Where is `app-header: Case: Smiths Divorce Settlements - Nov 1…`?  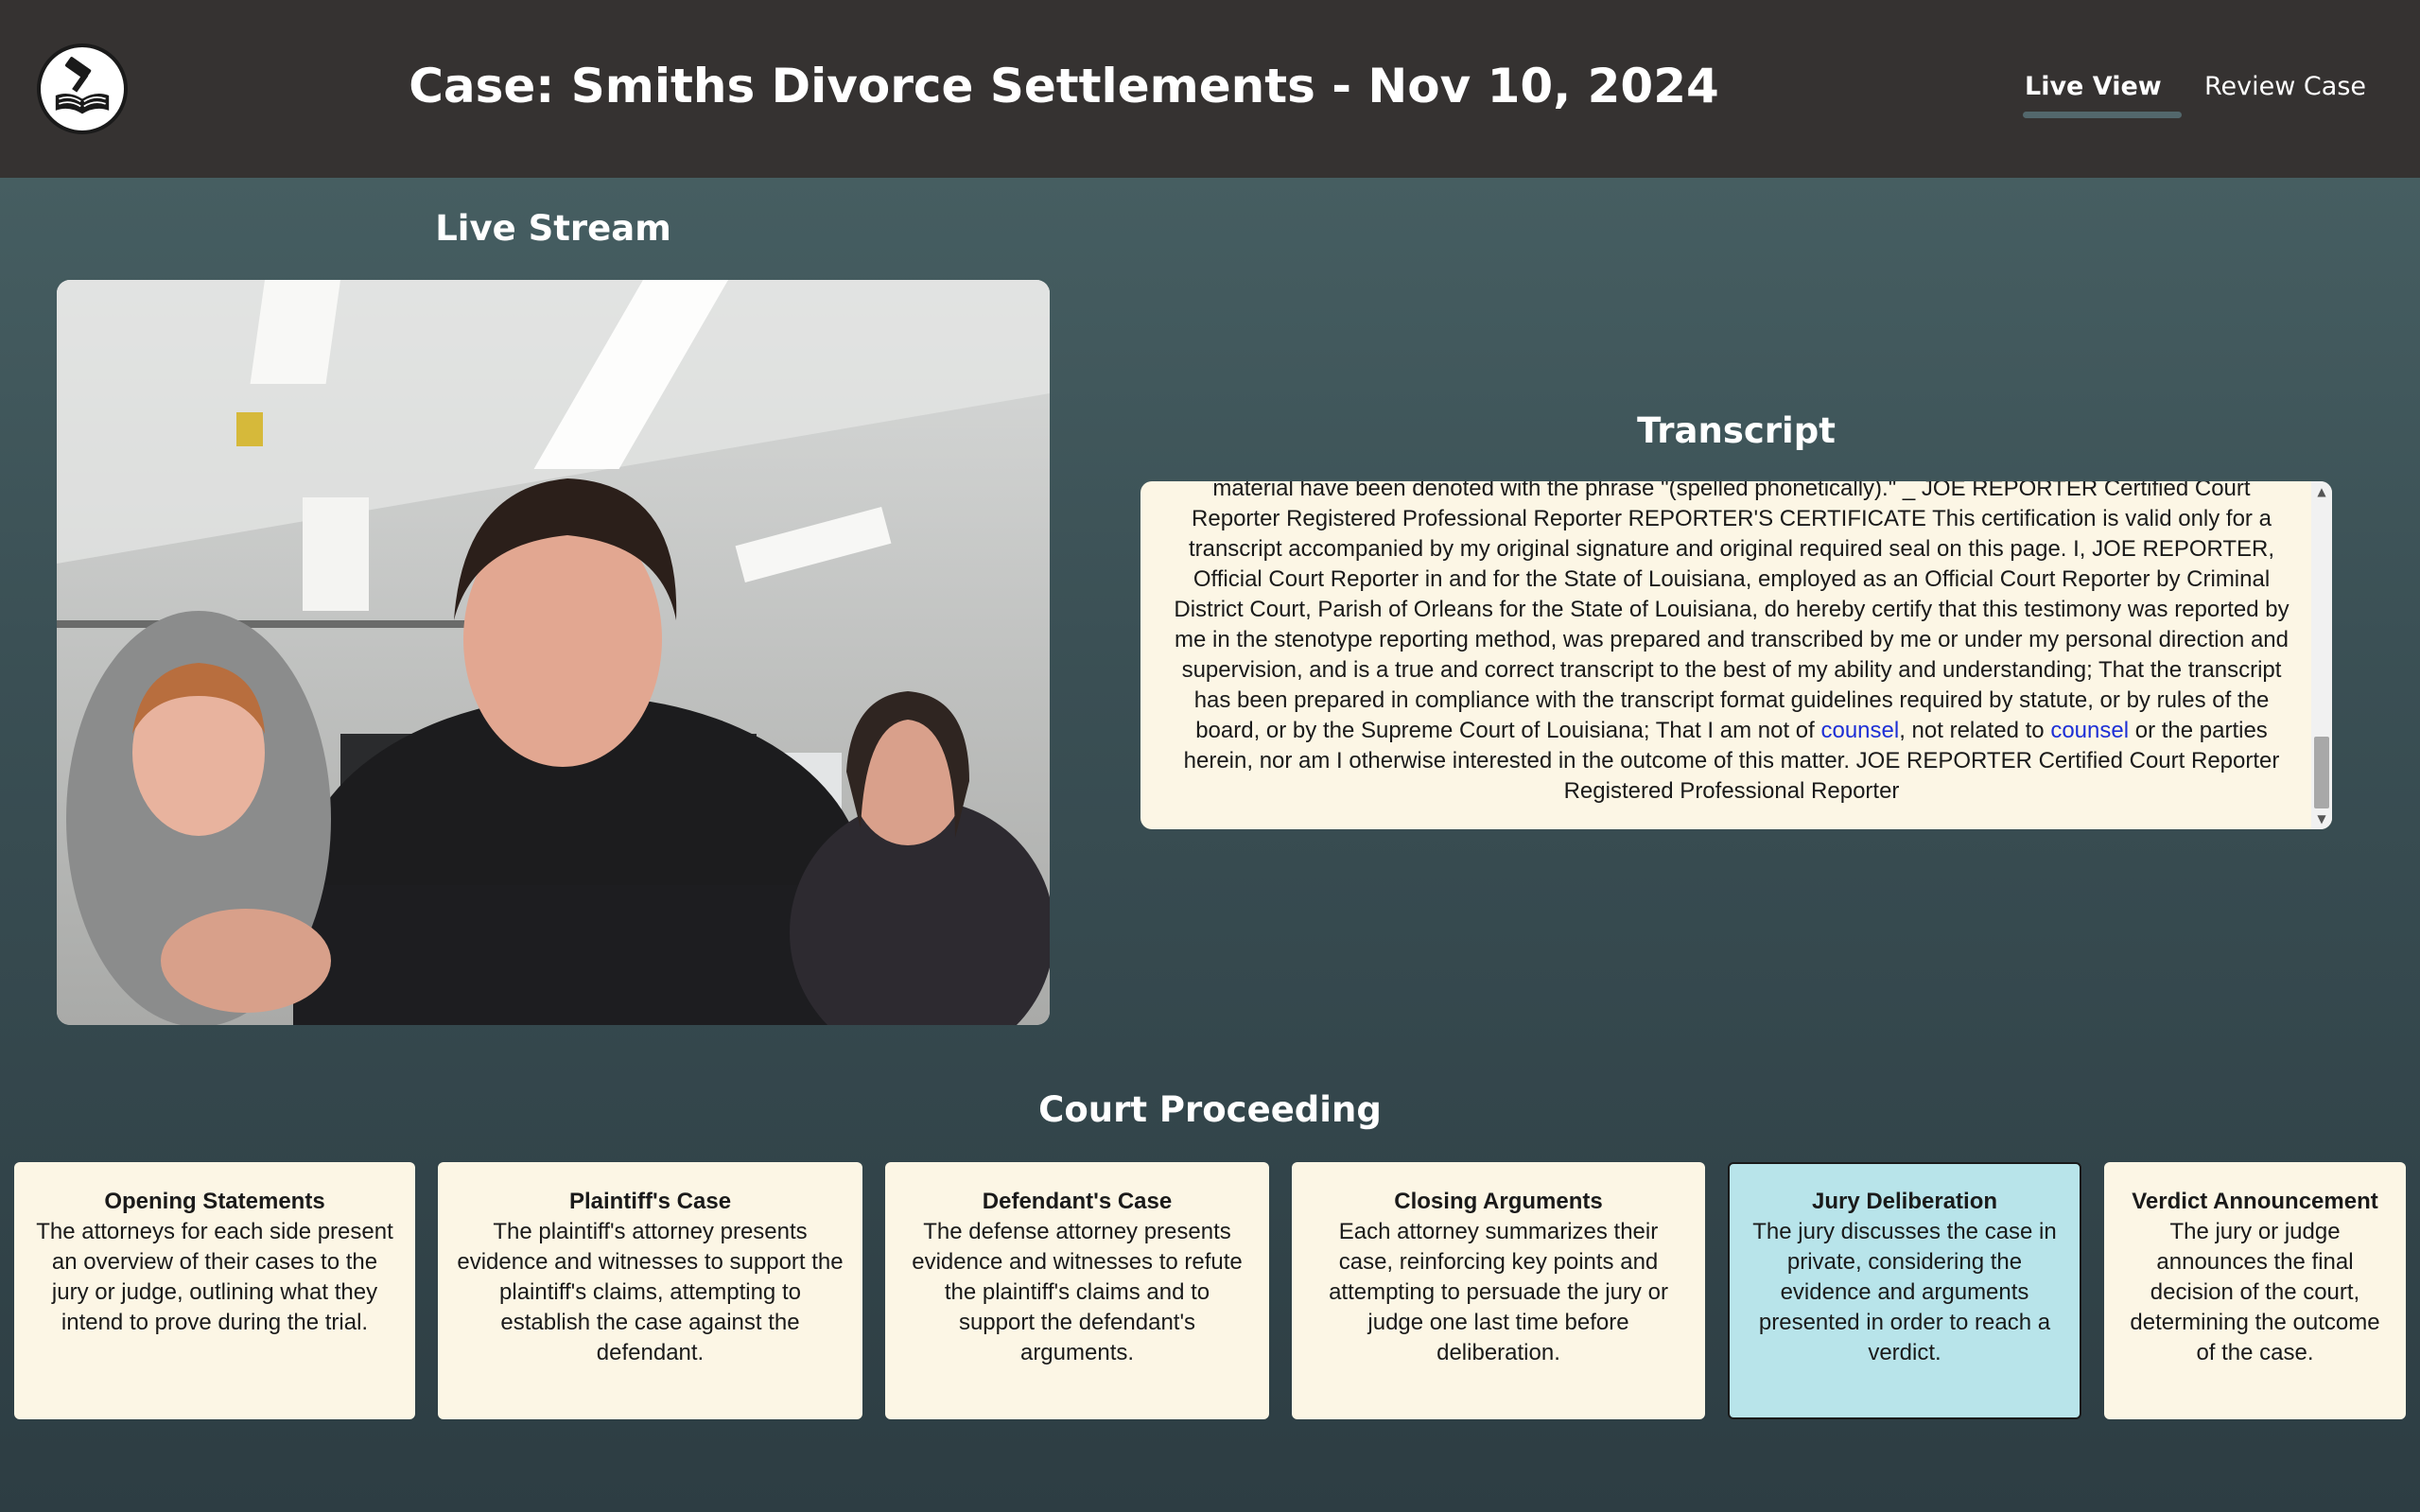 app-header: Case: Smiths Divorce Settlements - Nov 1… is located at coordinates (1210, 89).